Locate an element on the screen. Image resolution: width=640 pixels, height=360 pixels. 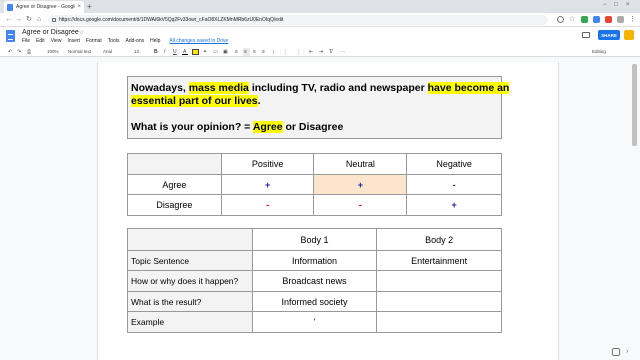
docs-header is located at coordinates (320, 37).